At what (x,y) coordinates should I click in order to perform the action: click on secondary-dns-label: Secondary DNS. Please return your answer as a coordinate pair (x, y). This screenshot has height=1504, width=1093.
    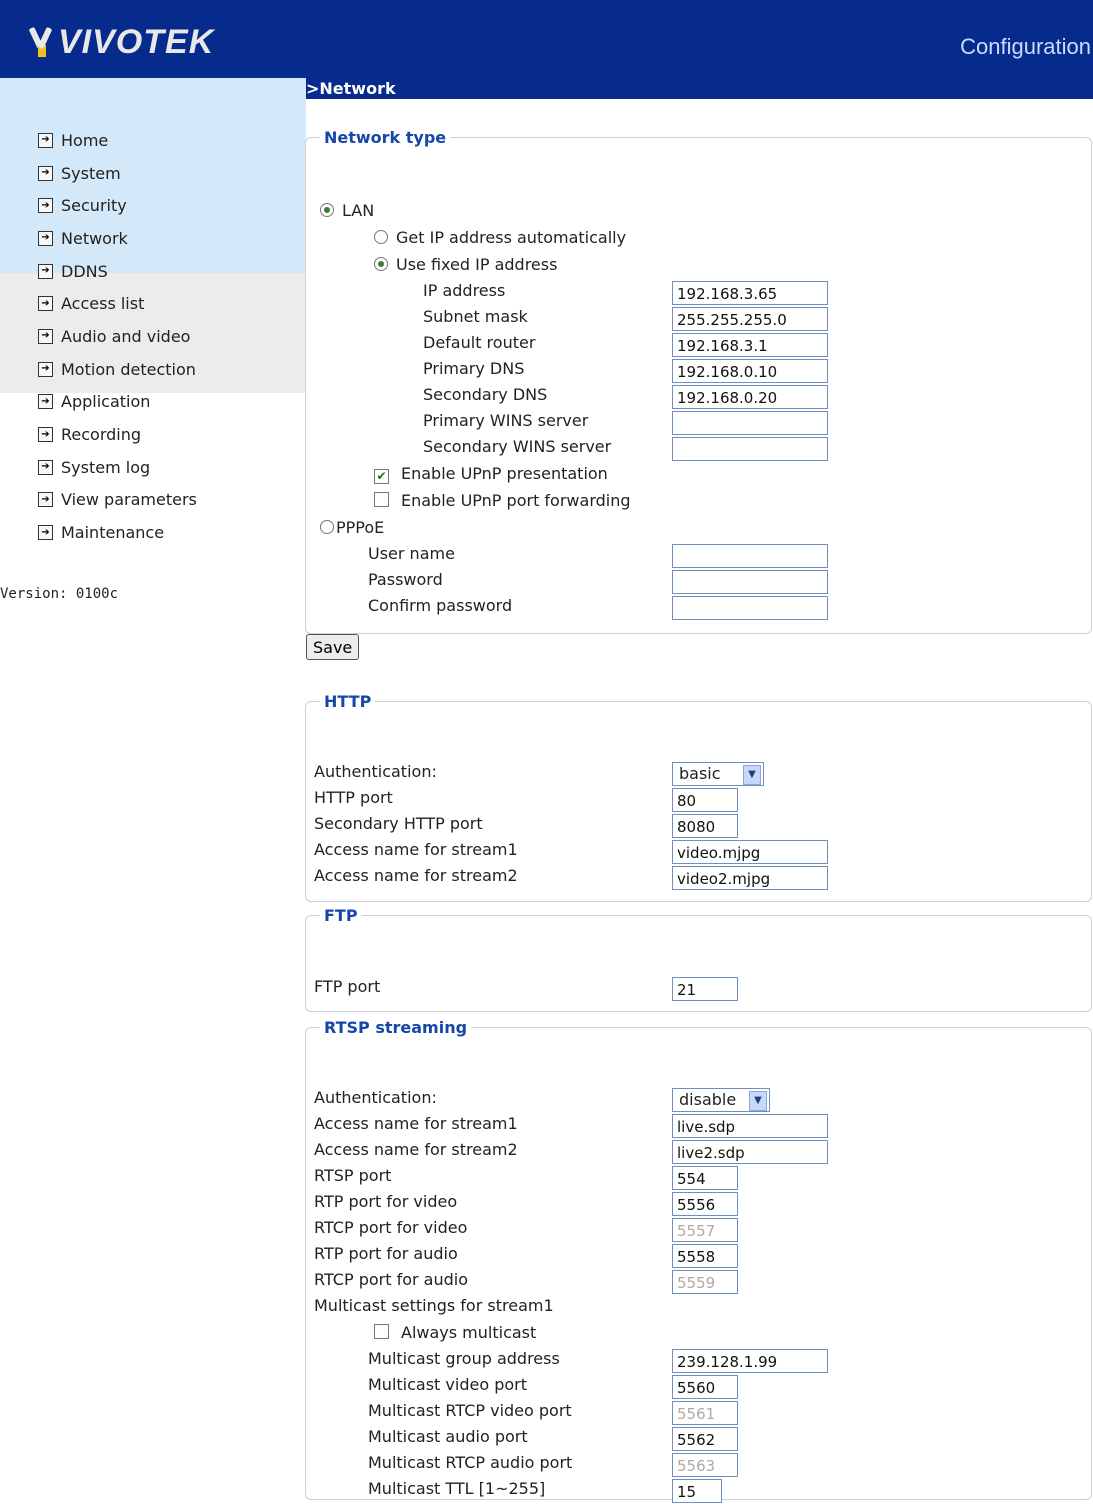
    Looking at the image, I should click on (485, 394).